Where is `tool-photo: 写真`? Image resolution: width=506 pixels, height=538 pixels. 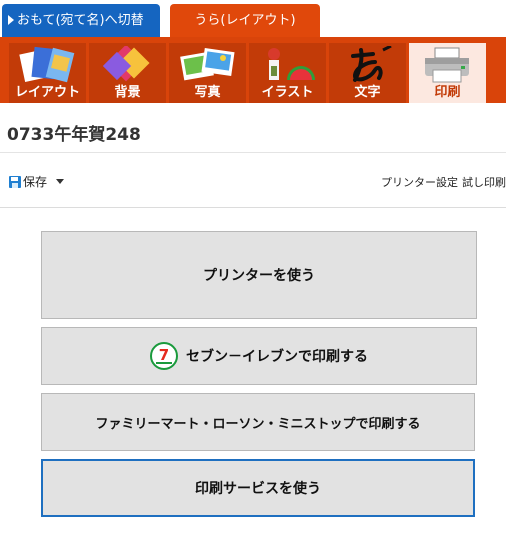
tool-photo: 写真 is located at coordinates (207, 73).